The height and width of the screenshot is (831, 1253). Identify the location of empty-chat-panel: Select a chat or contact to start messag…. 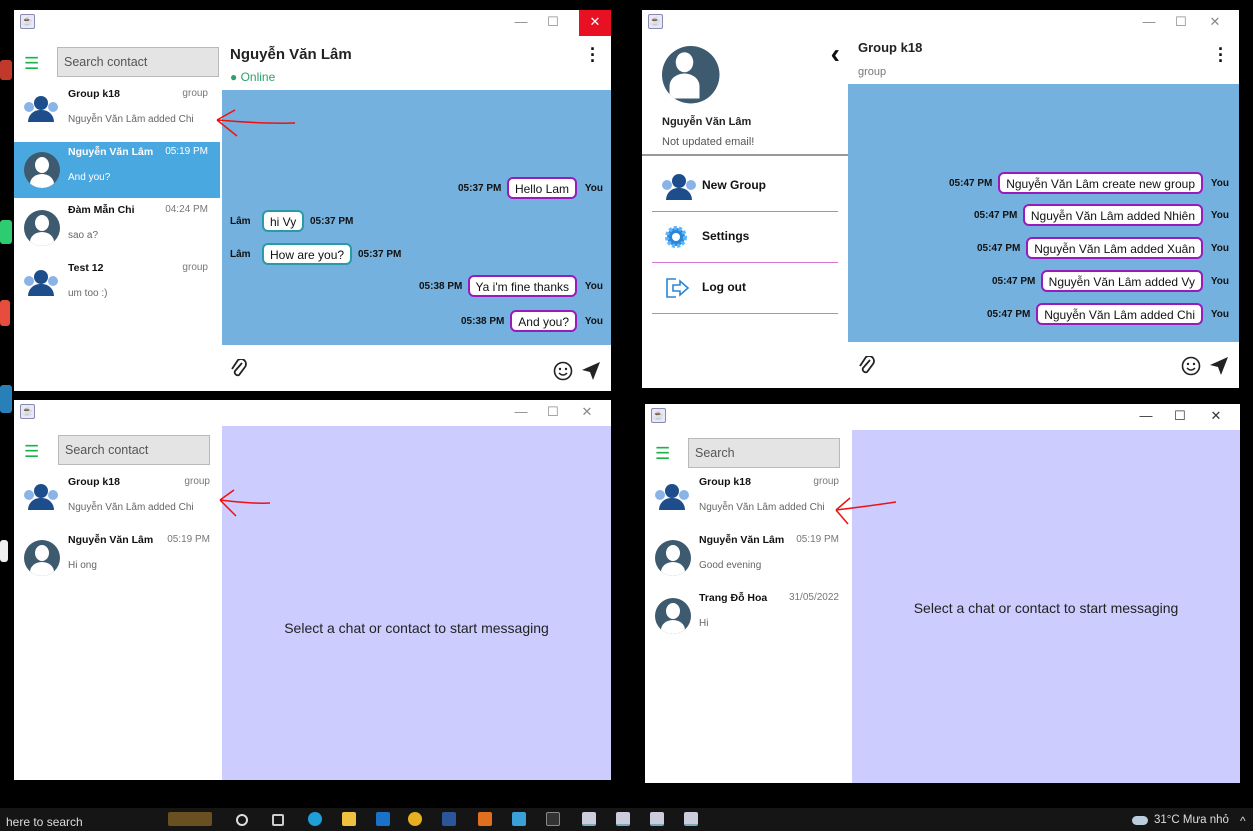
(416, 603).